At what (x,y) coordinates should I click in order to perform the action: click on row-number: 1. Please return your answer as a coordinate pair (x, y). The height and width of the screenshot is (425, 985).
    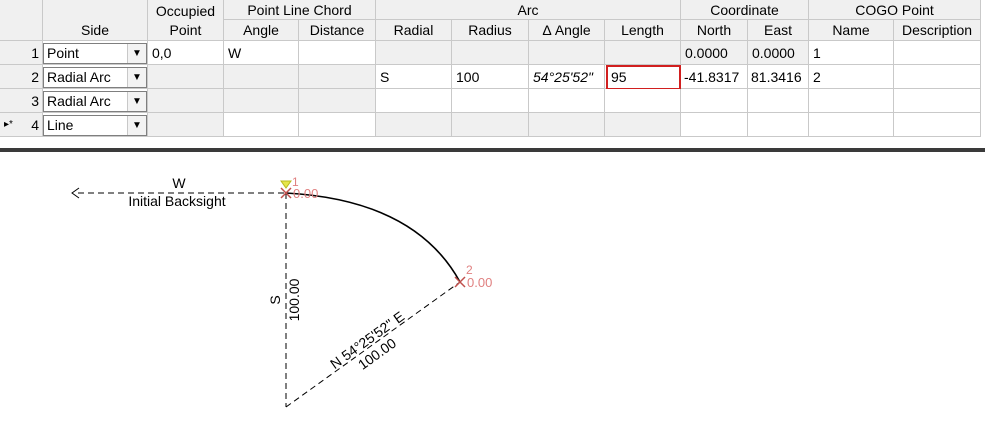
    Looking at the image, I should click on (35, 53).